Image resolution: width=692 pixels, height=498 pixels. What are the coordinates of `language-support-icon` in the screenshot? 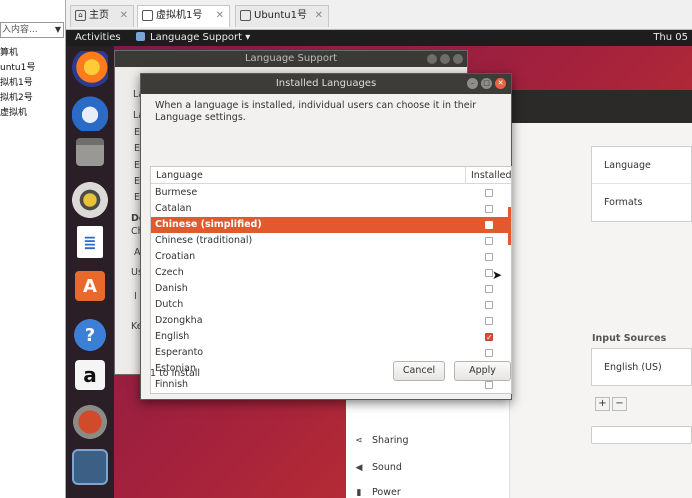 It's located at (140, 36).